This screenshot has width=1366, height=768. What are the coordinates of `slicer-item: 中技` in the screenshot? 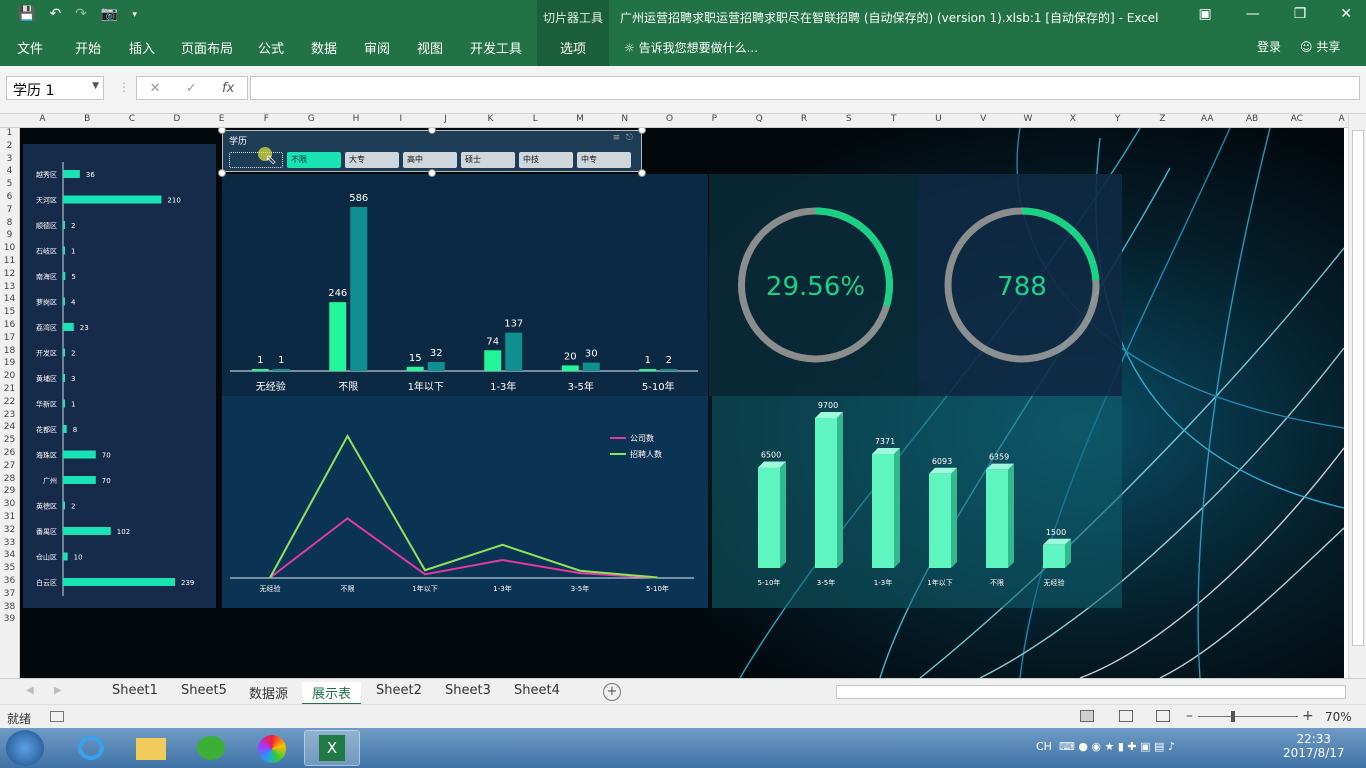 It's located at (546, 160).